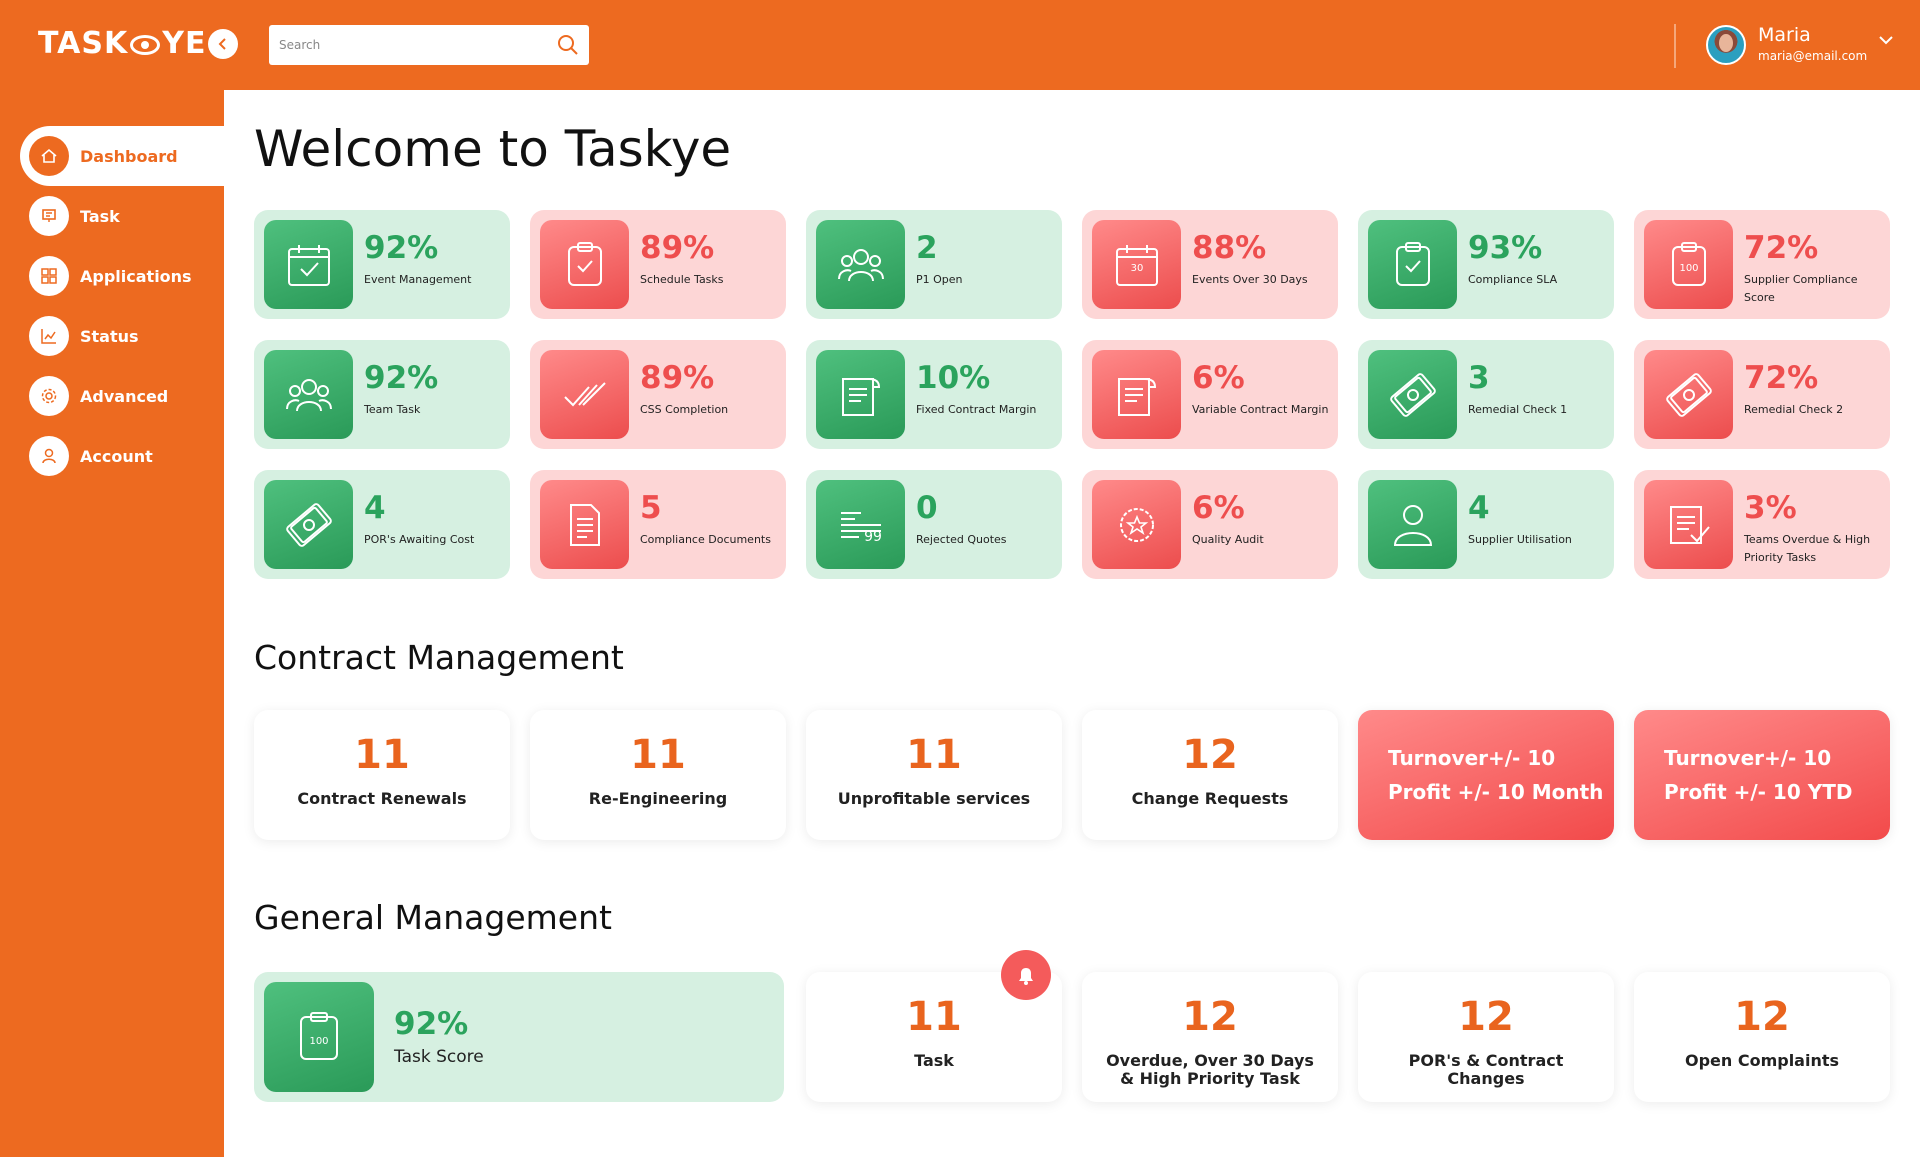 The width and height of the screenshot is (1920, 1157). Describe the element at coordinates (1479, 508) in the screenshot. I see `kpi-value: 4` at that location.